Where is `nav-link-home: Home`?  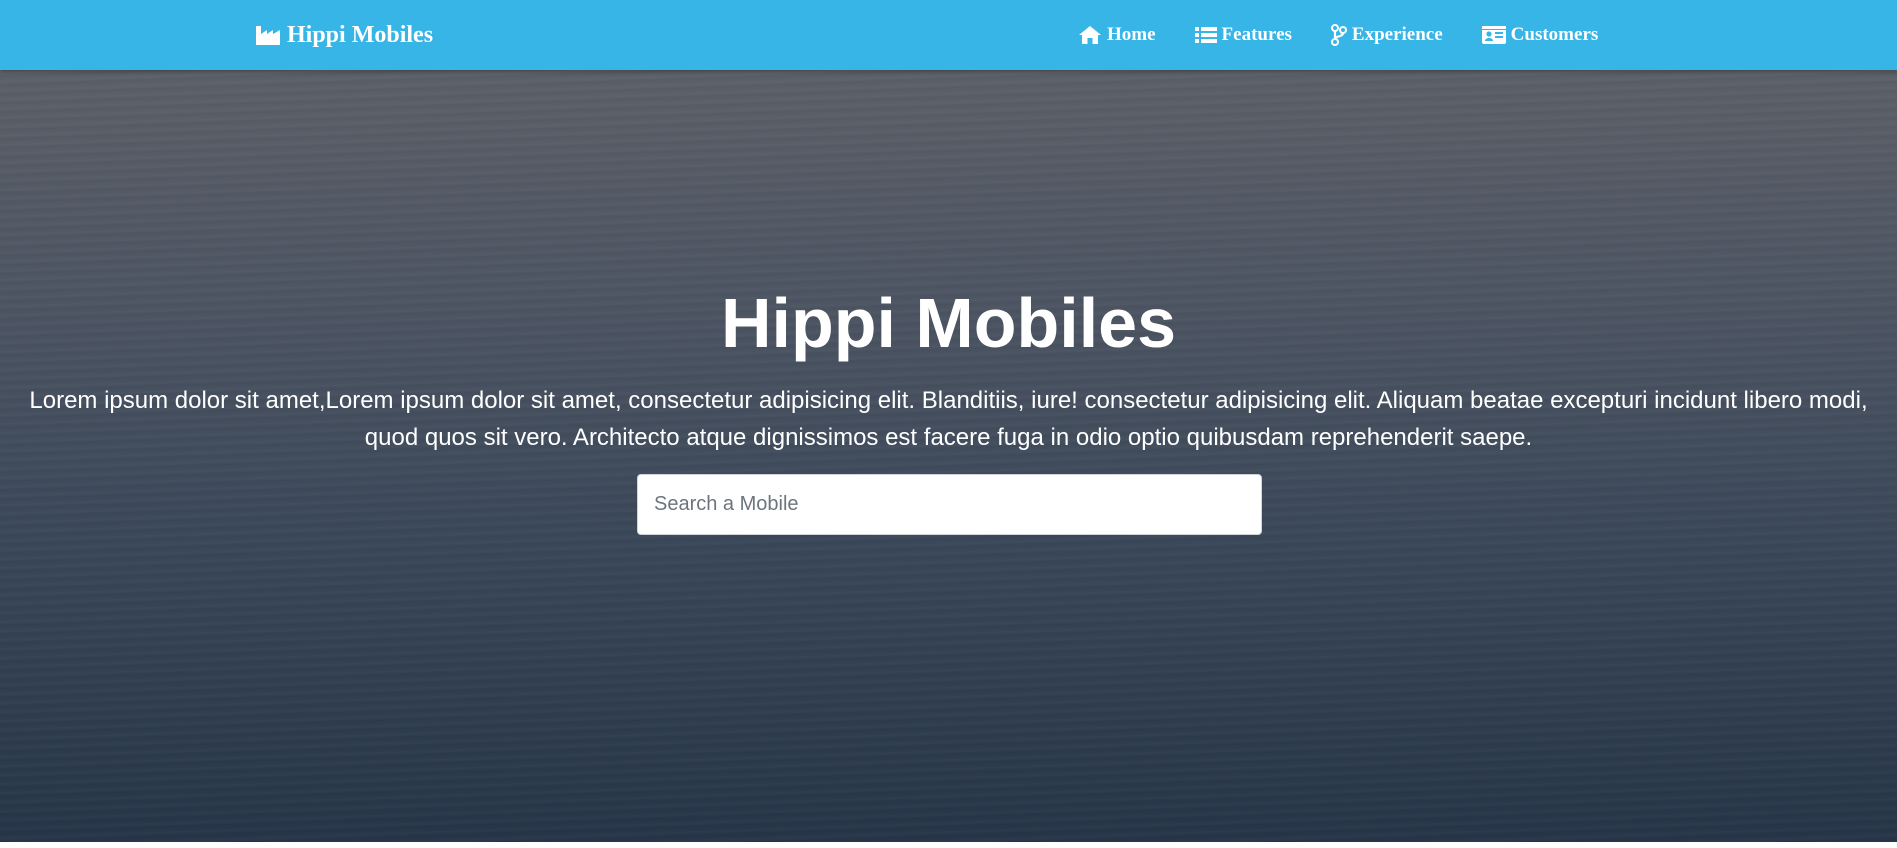 nav-link-home: Home is located at coordinates (1117, 35).